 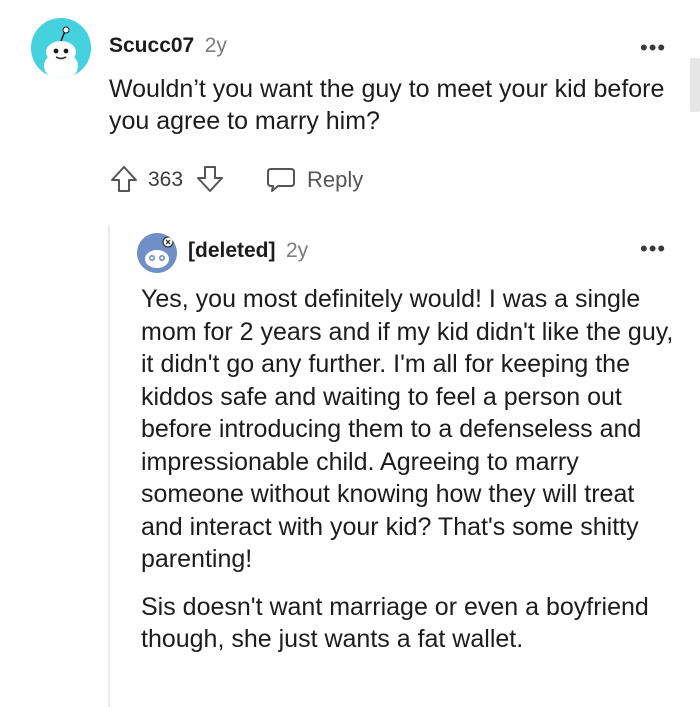 I want to click on reply-overflow-menu-icon: •••, so click(x=653, y=249).